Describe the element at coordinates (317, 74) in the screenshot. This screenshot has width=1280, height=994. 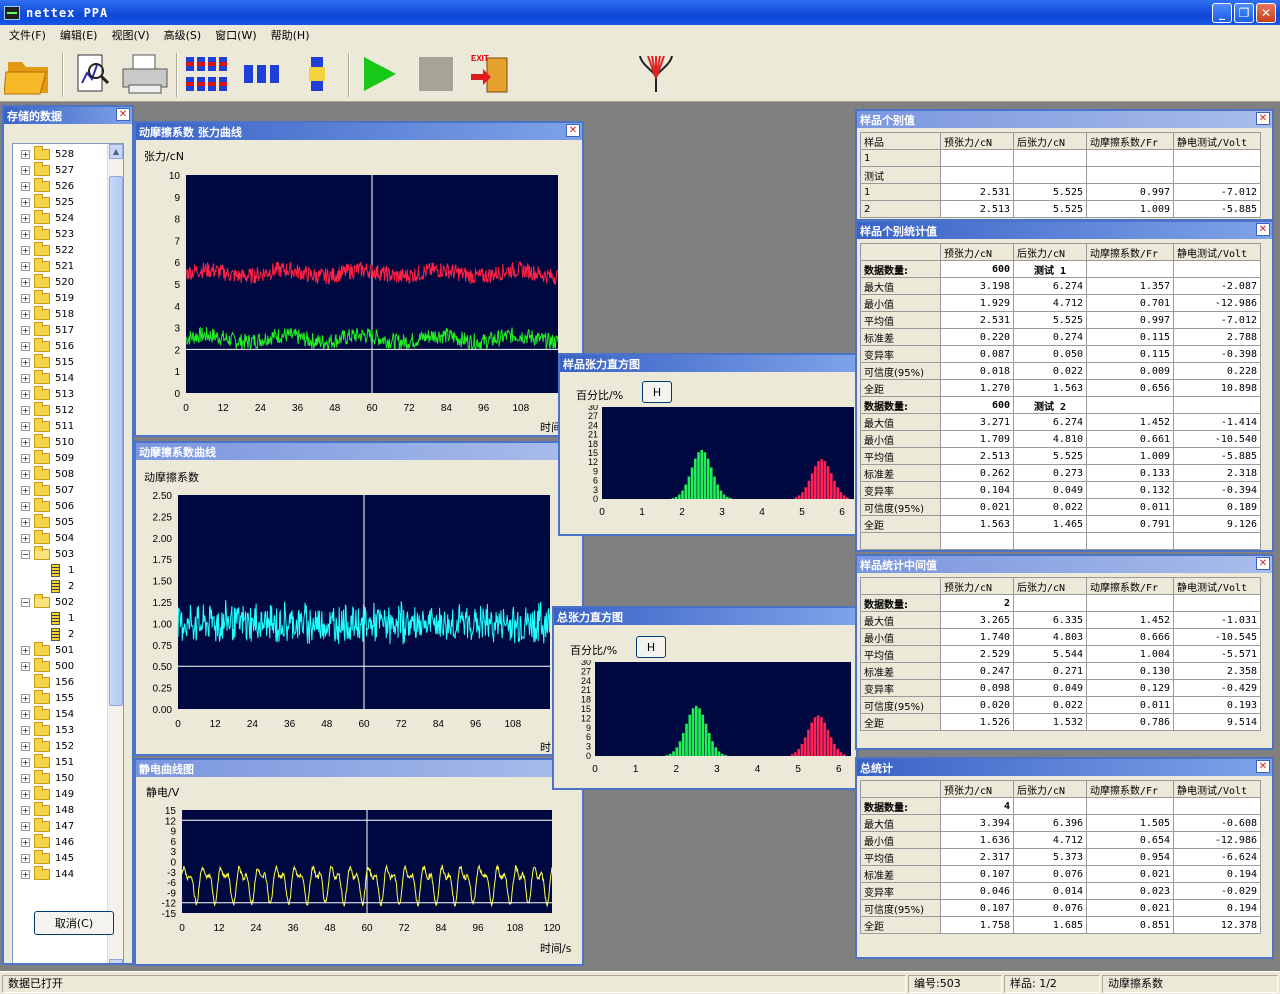
I see `single-spool-button` at that location.